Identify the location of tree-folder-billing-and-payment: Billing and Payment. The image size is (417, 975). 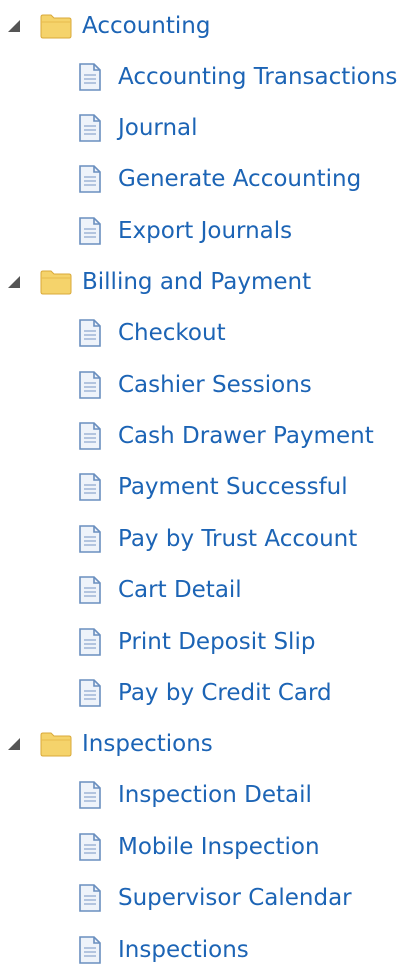
(208, 282).